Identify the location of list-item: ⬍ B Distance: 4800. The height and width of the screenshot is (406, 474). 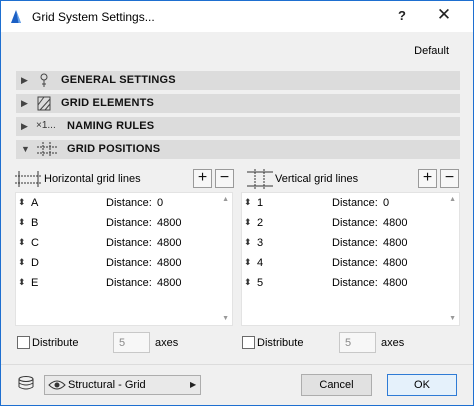
(124, 223).